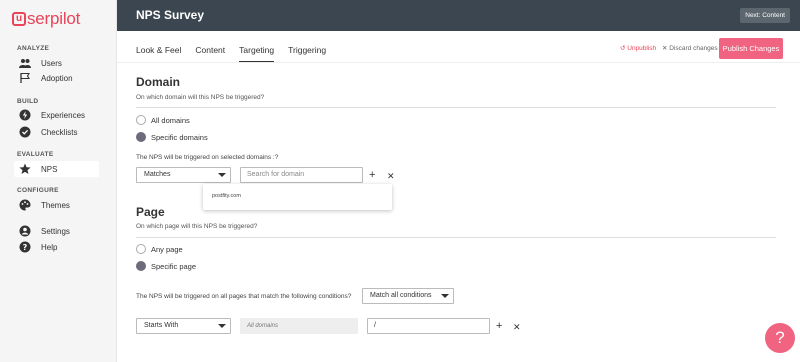 The image size is (800, 362). Describe the element at coordinates (765, 15) in the screenshot. I see `next-content-button: Next: Content` at that location.